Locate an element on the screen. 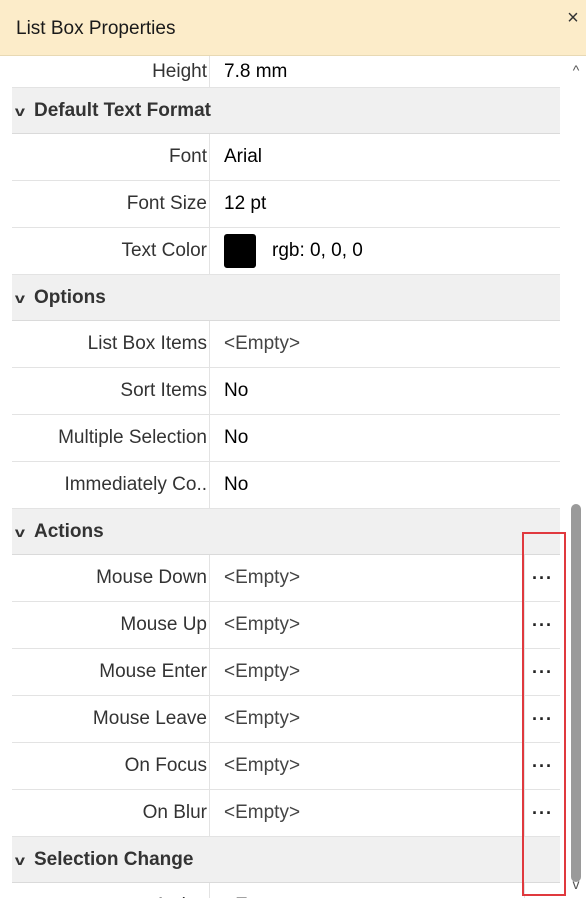 This screenshot has width=586, height=898. section-header: v Selection Change is located at coordinates (103, 859).